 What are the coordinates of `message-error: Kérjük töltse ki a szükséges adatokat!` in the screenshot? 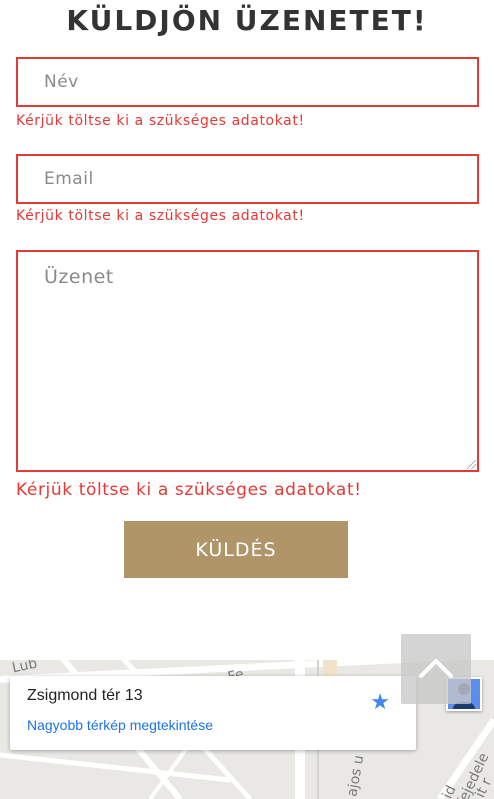 It's located at (189, 490).